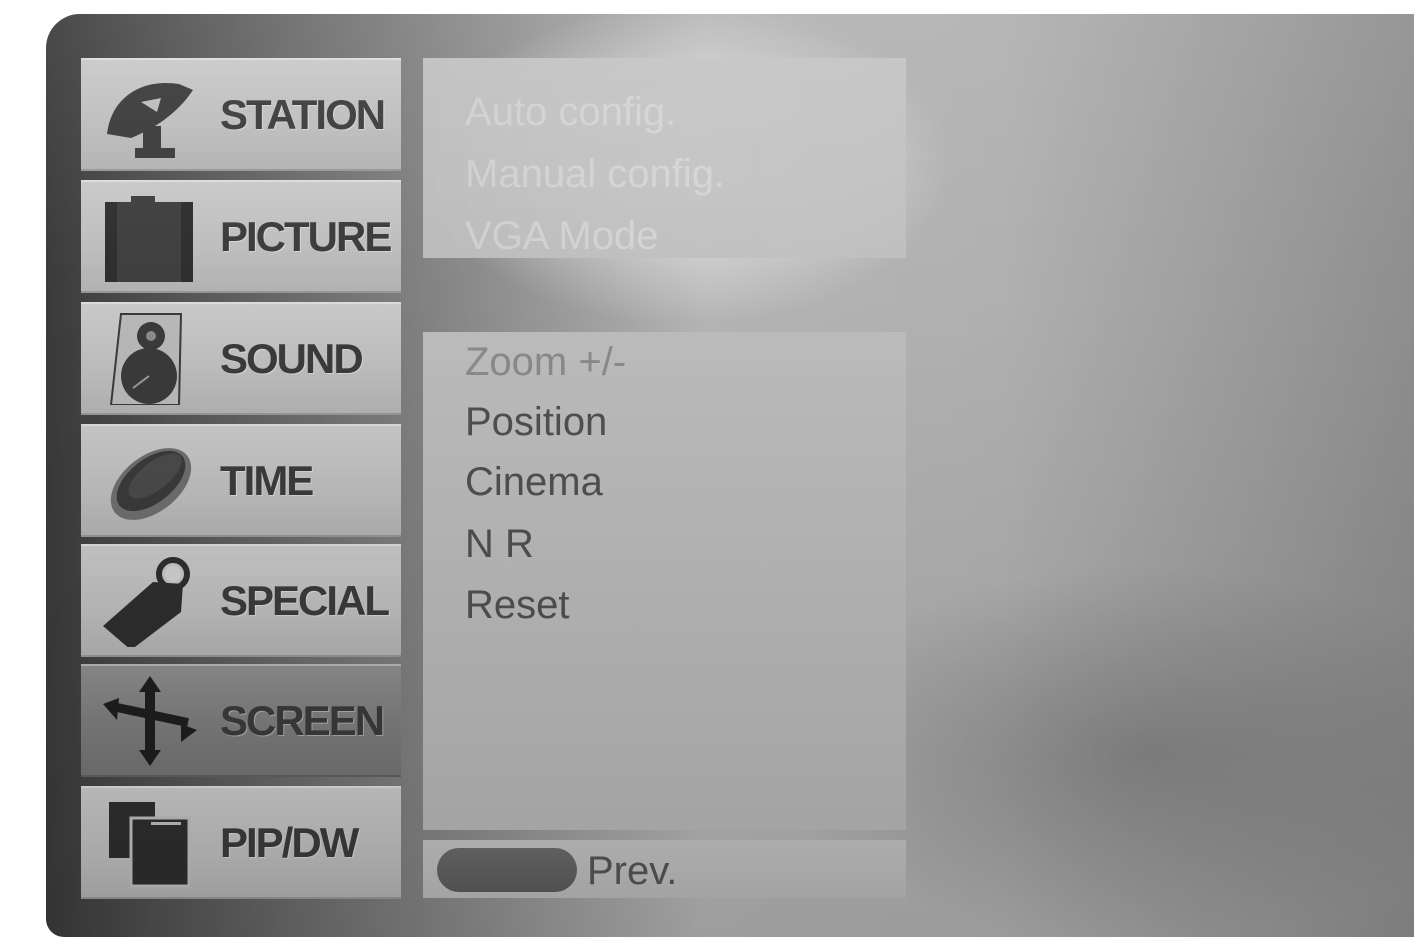 The width and height of the screenshot is (1414, 937). What do you see at coordinates (570, 112) in the screenshot?
I see `menu-option-auto-config: Auto config.` at bounding box center [570, 112].